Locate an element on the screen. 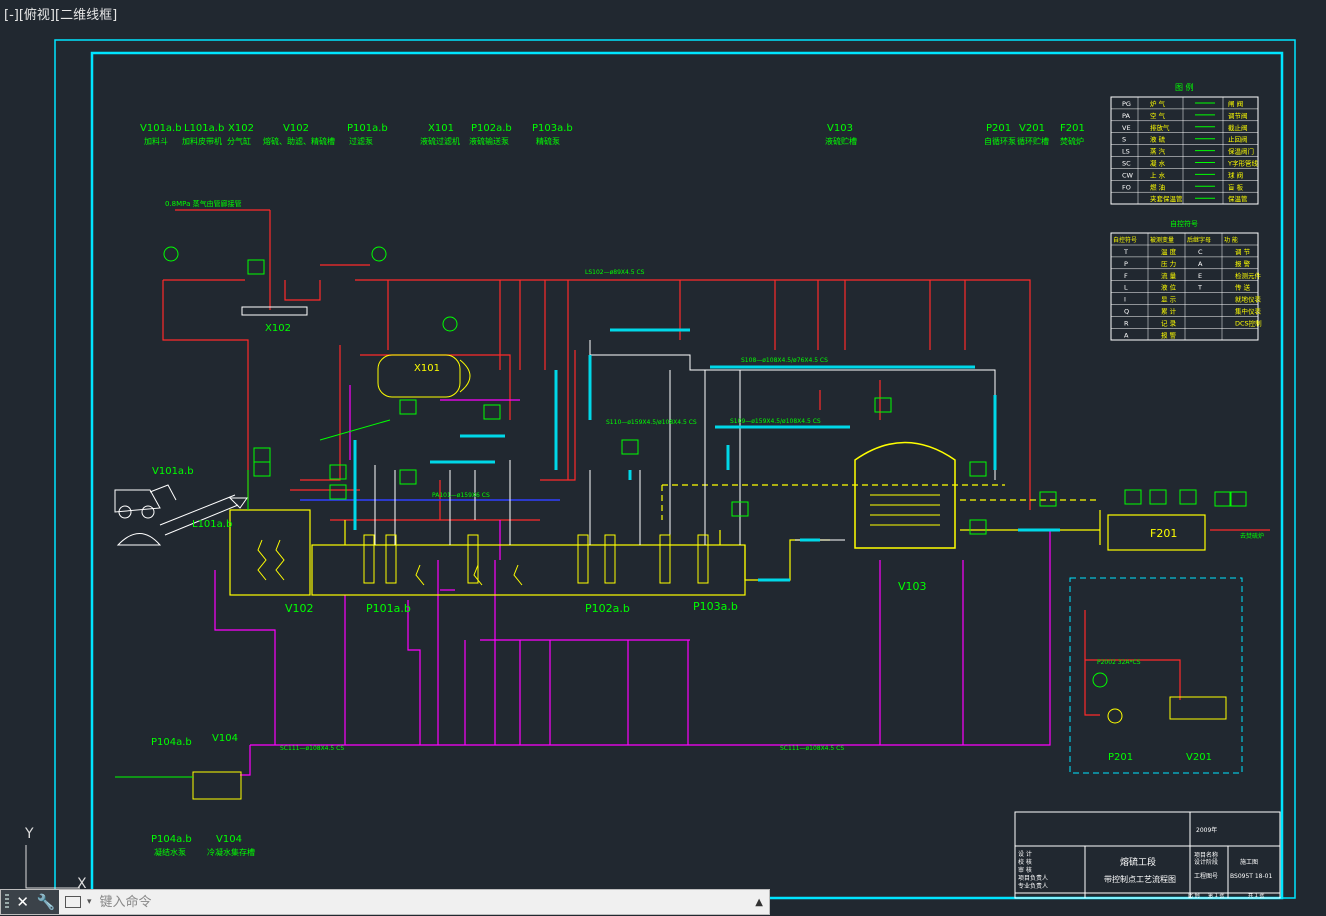  legend-row: 夹套保温管 保温管 is located at coordinates (1184, 197).